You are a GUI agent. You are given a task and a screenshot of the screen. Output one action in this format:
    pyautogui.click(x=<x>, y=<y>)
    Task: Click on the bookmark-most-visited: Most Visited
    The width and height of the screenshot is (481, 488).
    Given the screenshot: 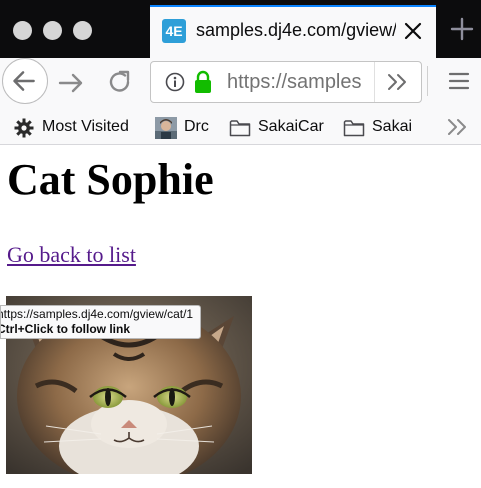 What is the action you would take?
    pyautogui.click(x=77, y=128)
    